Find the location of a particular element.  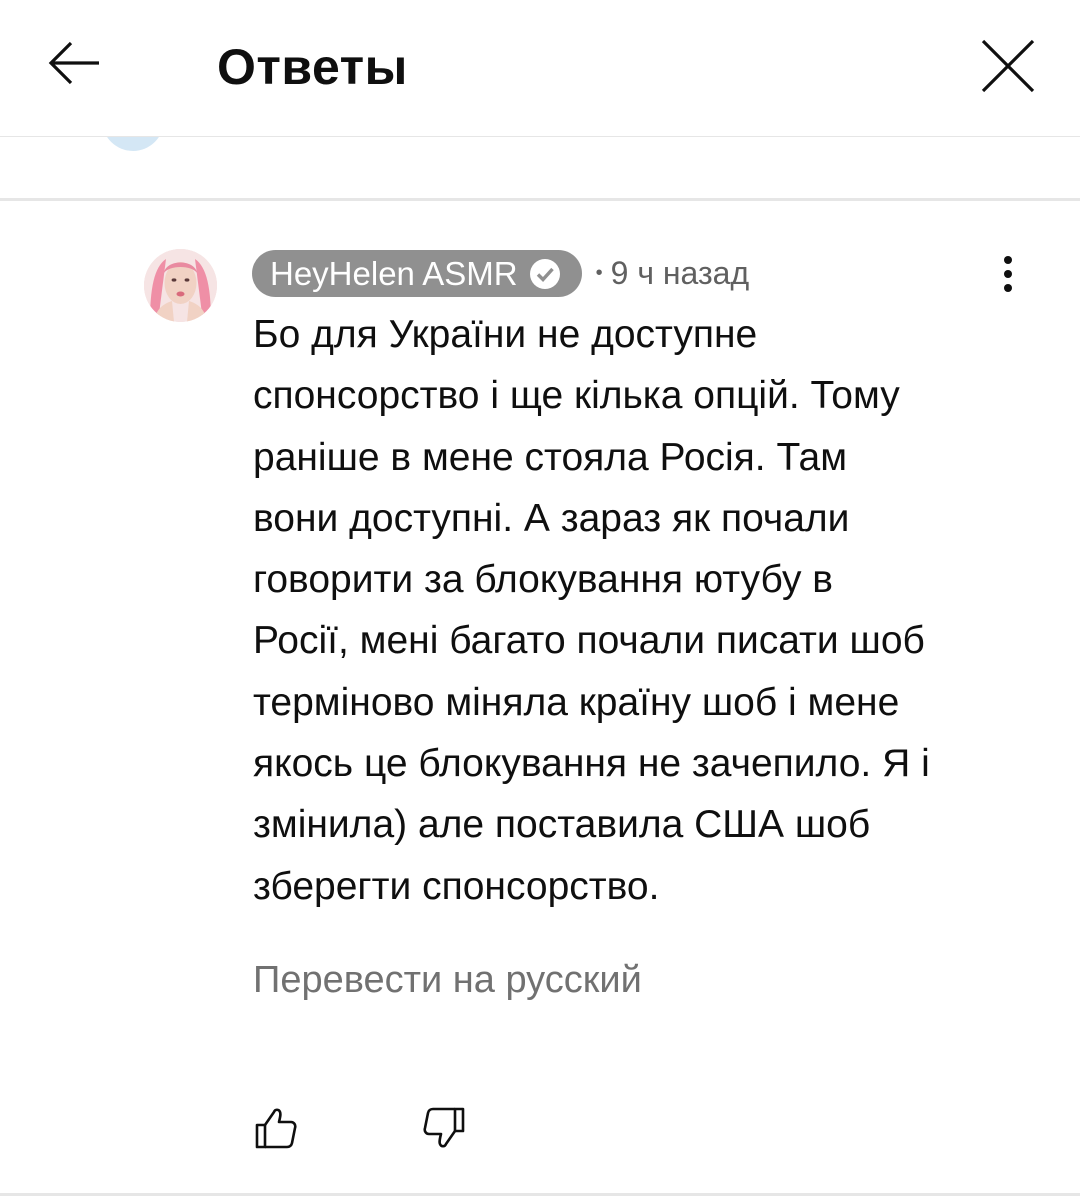

parent-avatar is located at coordinates (133, 144).